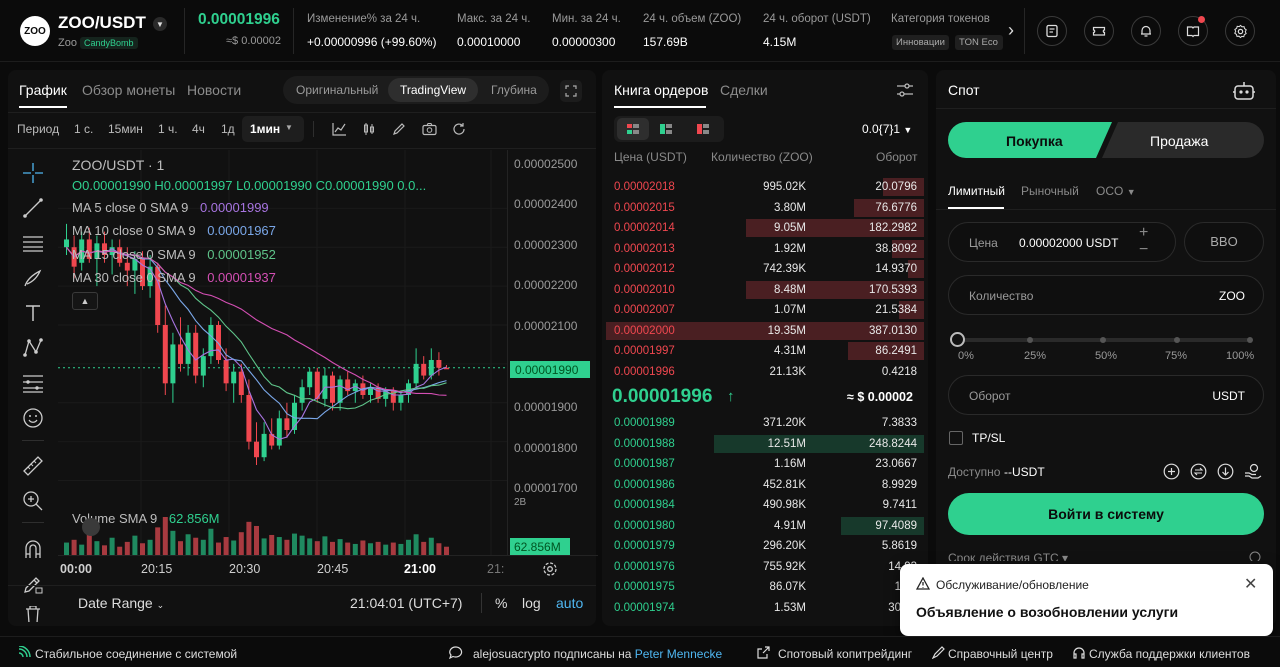 This screenshot has width=1280, height=667. I want to click on quantity-field: Количество ZOO, so click(1106, 295).